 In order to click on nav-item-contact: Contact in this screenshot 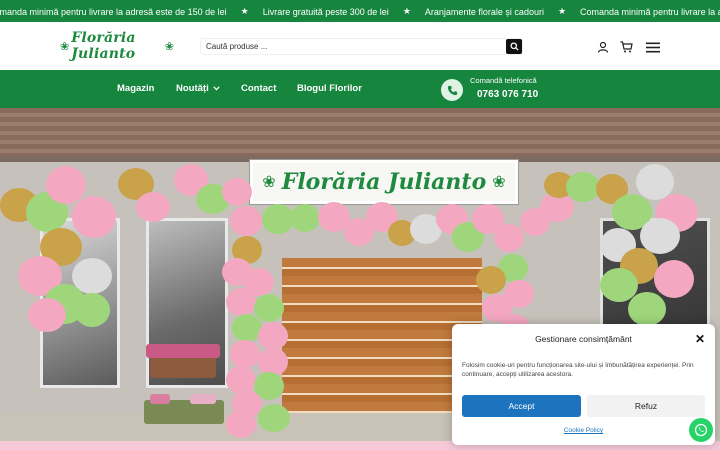, I will do `click(258, 88)`.